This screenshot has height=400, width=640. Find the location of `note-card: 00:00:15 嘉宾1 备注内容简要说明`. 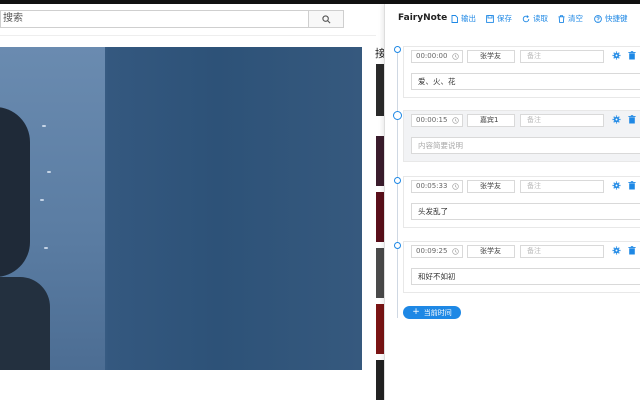

note-card: 00:00:15 嘉宾1 备注内容简要说明 is located at coordinates (521, 136).